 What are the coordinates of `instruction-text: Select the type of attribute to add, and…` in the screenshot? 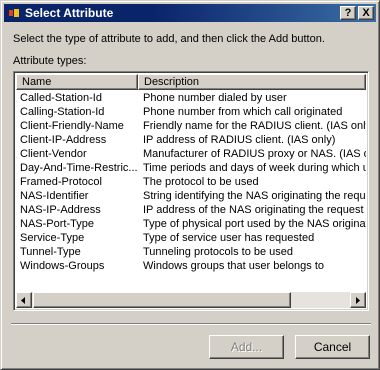 It's located at (169, 39).